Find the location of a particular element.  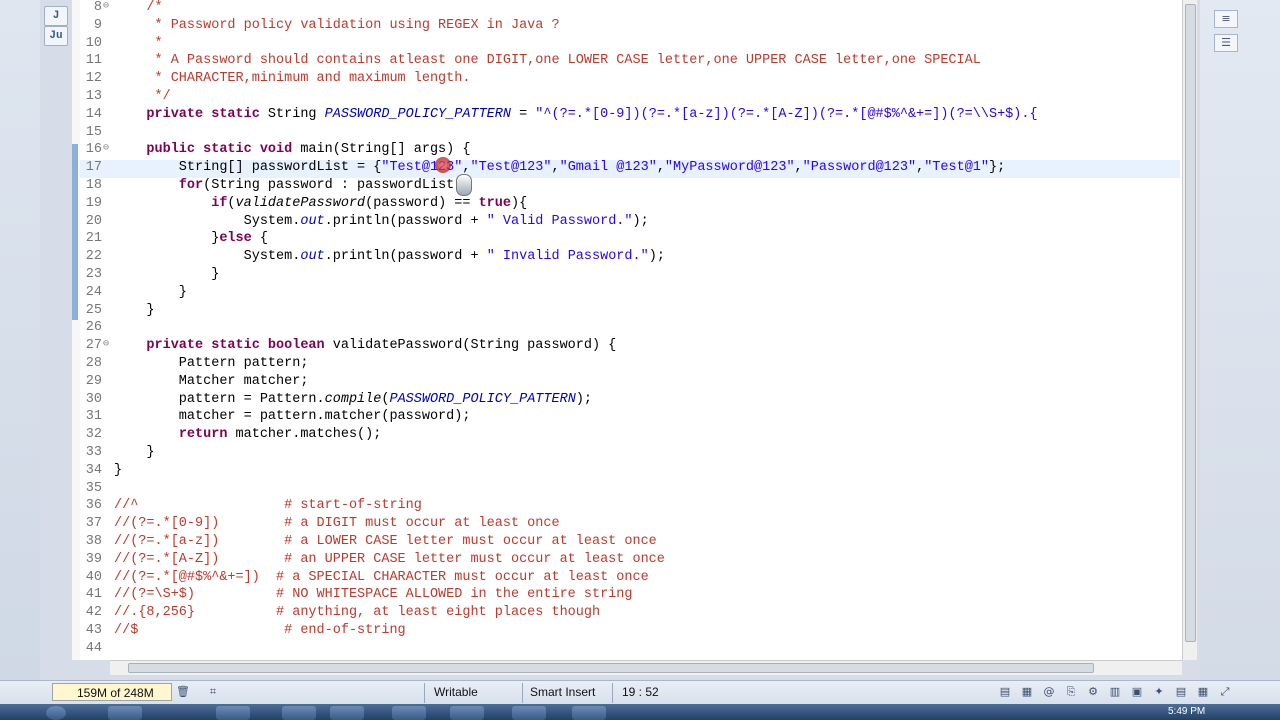

code-text: if(validatePassword(password) == true){ is located at coordinates (320, 203).